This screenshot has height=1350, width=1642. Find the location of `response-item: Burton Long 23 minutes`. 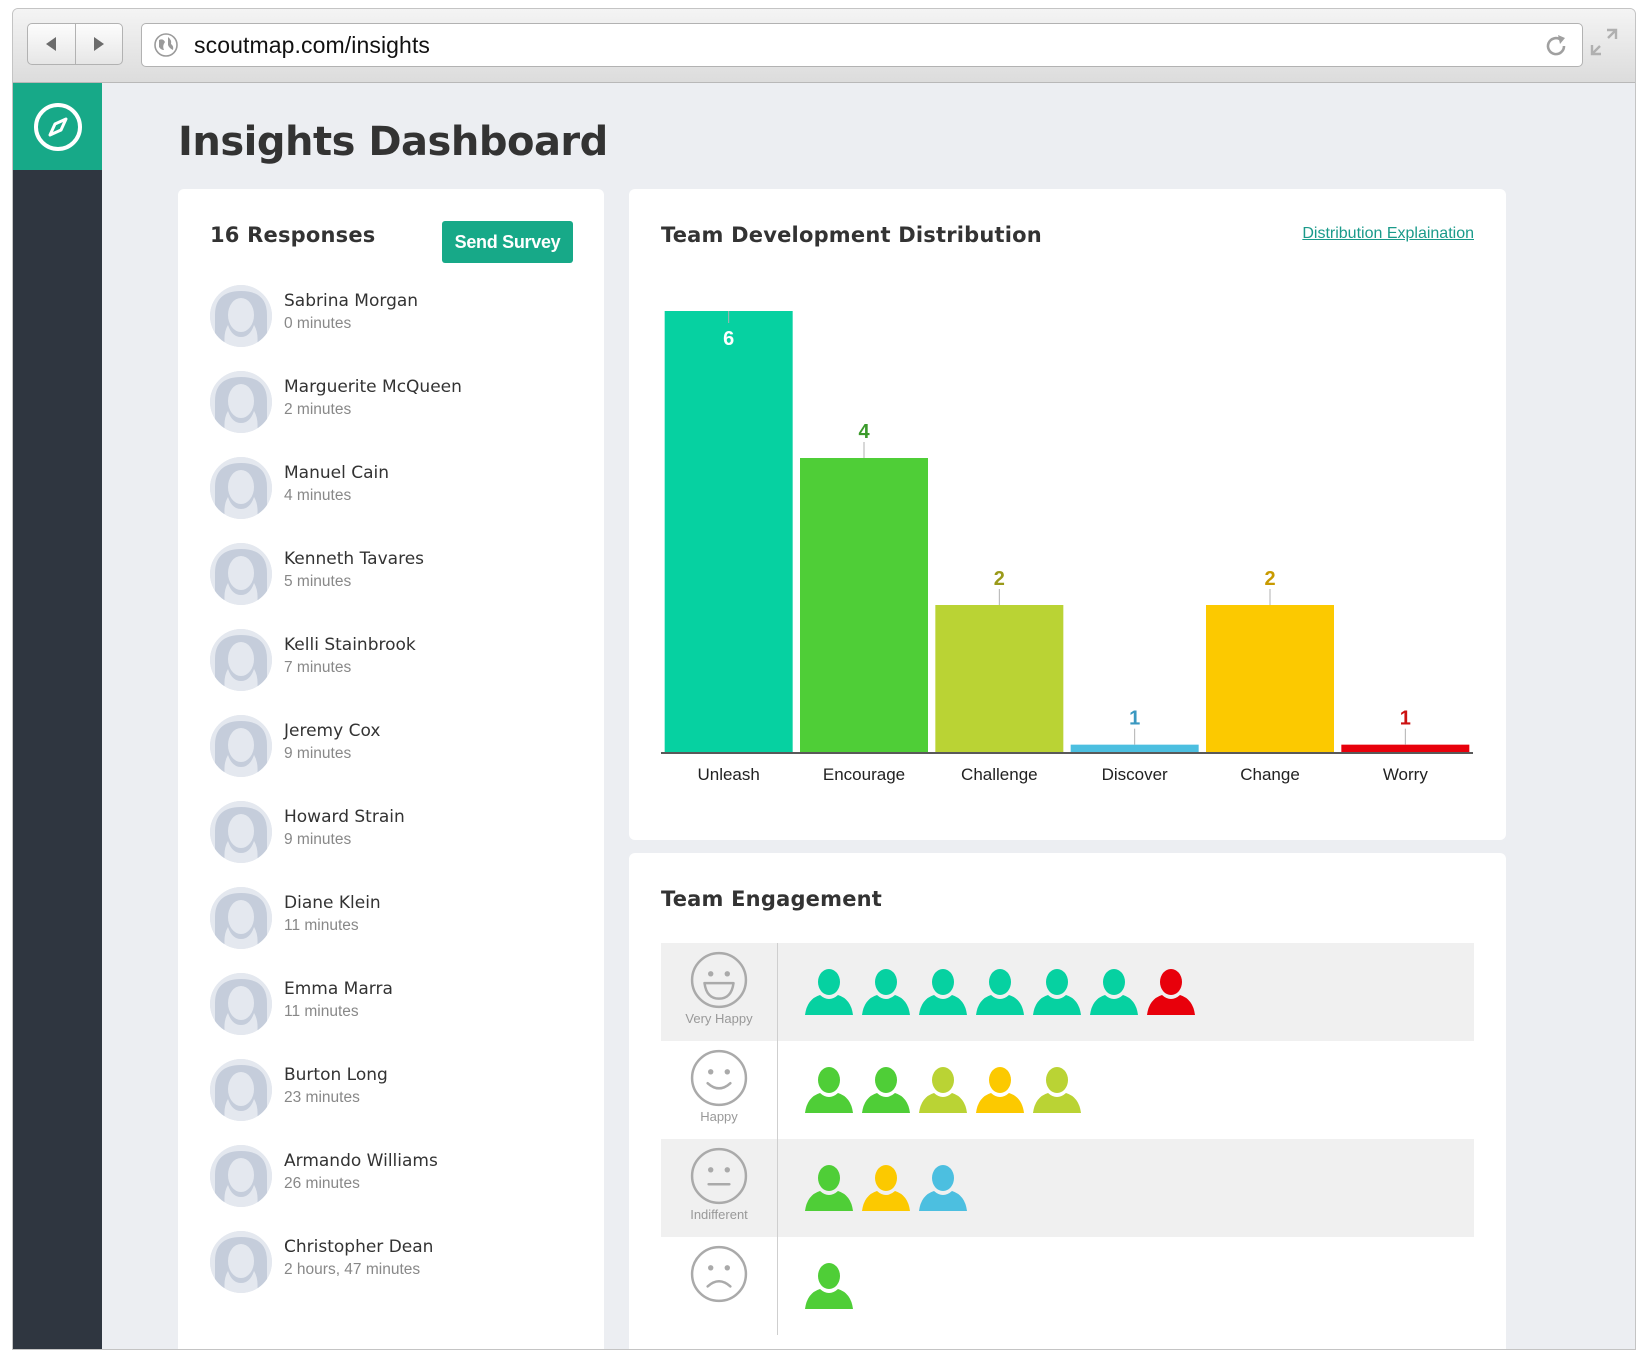

response-item: Burton Long 23 minutes is located at coordinates (400, 1102).